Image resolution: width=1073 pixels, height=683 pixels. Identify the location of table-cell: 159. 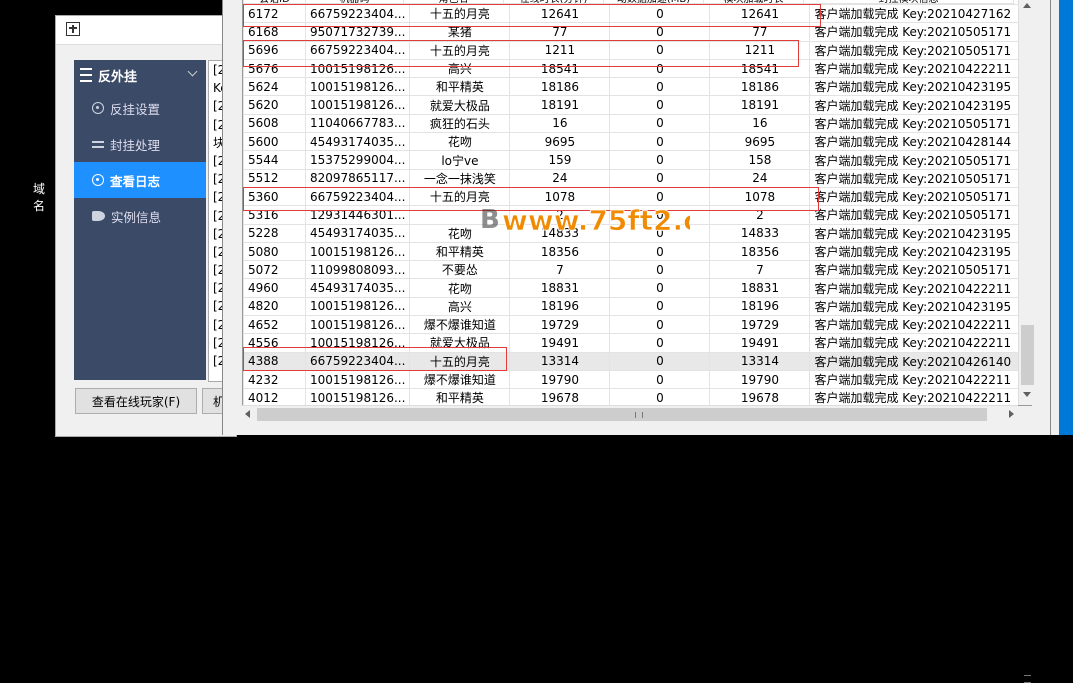
(560, 160).